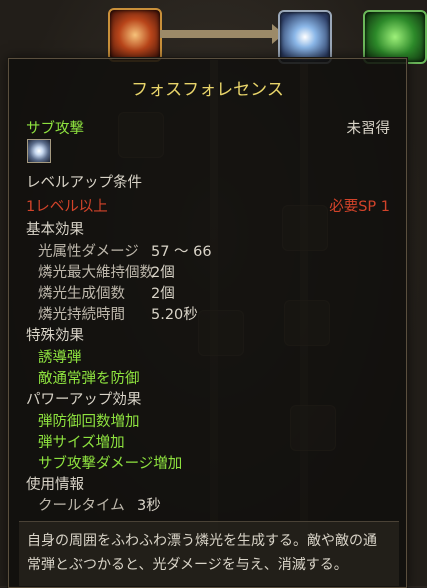 This screenshot has width=427, height=588. Describe the element at coordinates (55, 336) in the screenshot. I see `special-effect-header: 特殊効果` at that location.